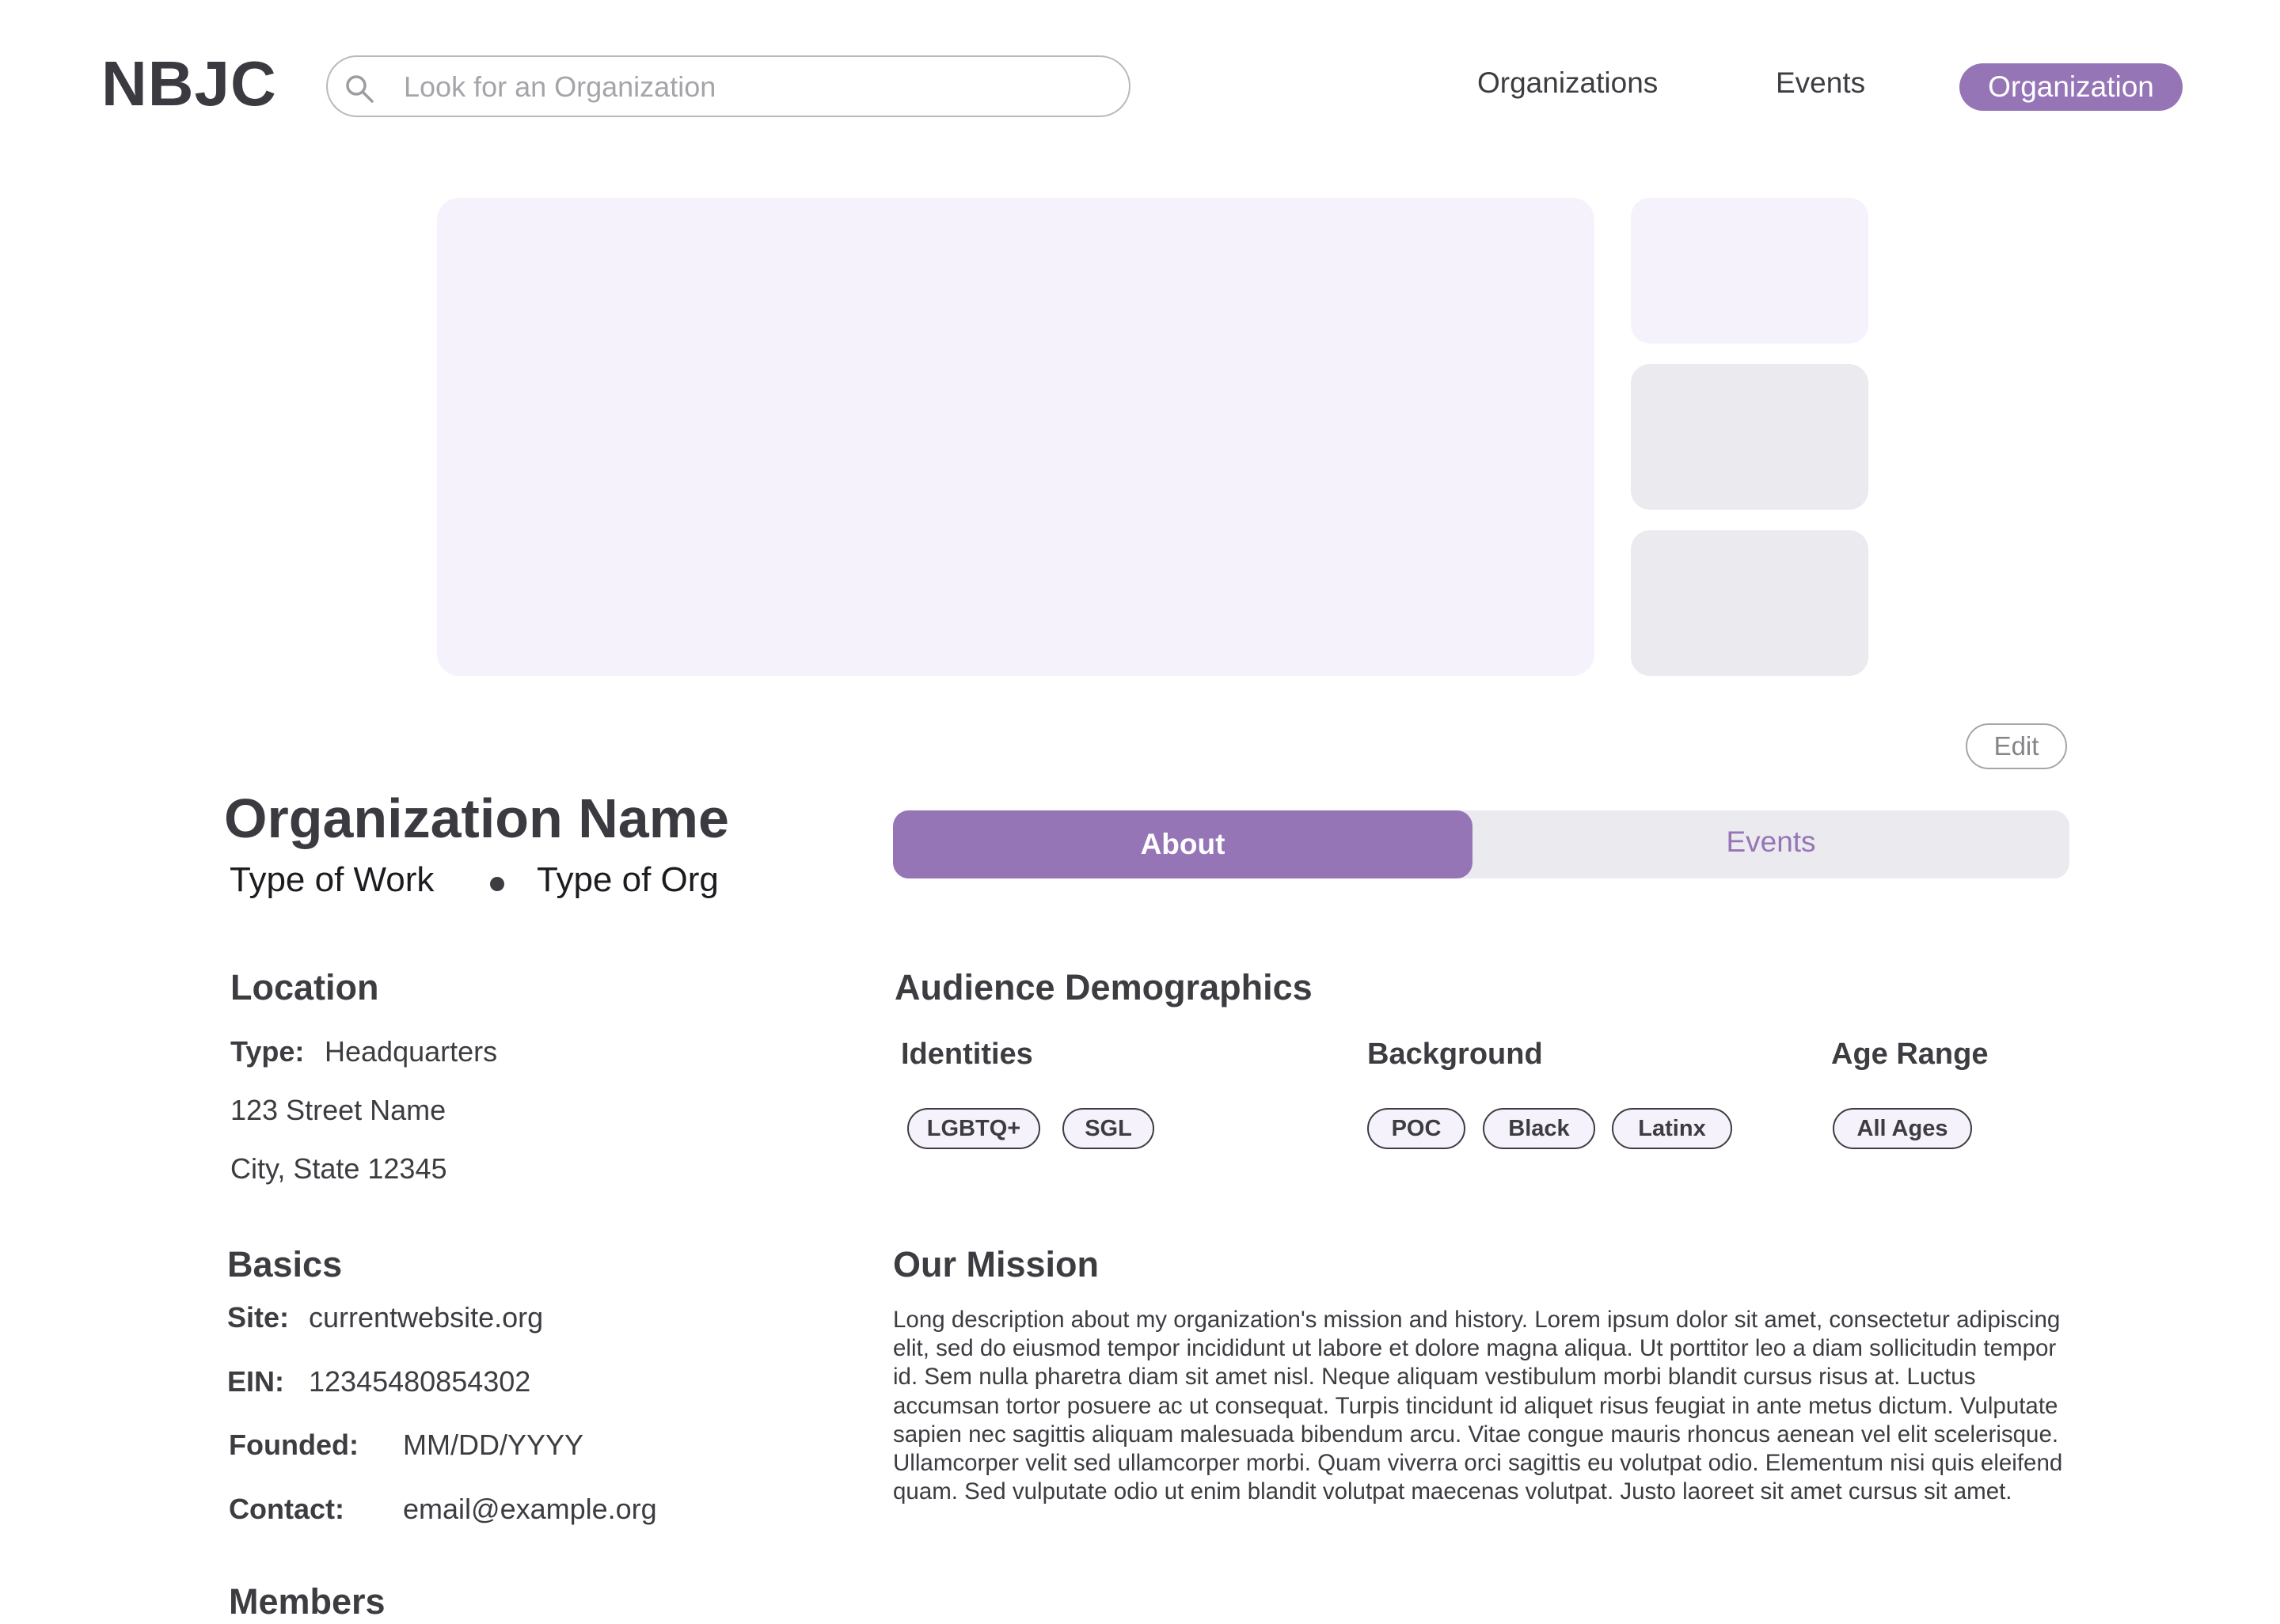  Describe the element at coordinates (1015, 437) in the screenshot. I see `gallery-main-image` at that location.